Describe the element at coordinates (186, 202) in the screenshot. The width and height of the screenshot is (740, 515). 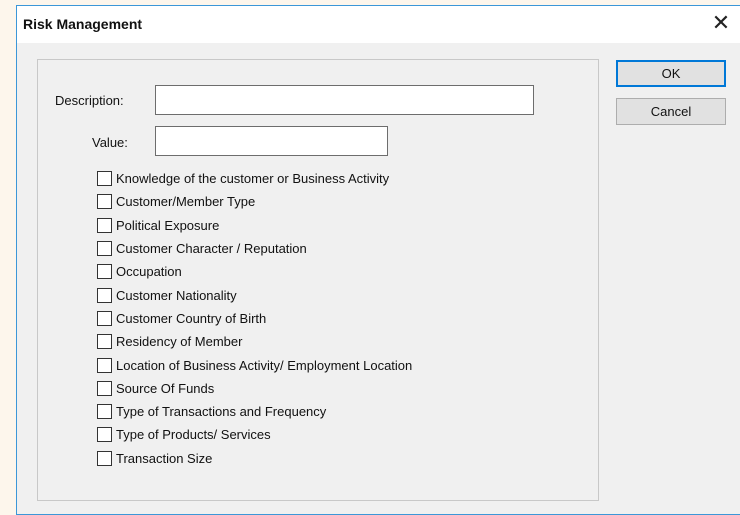
I see `checkbox-label: Customer/Member Type` at that location.